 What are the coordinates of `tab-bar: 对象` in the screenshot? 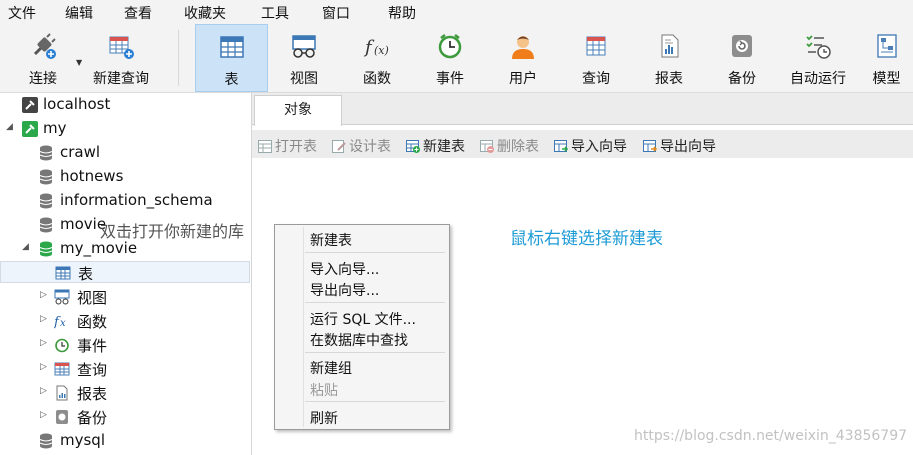 It's located at (582, 109).